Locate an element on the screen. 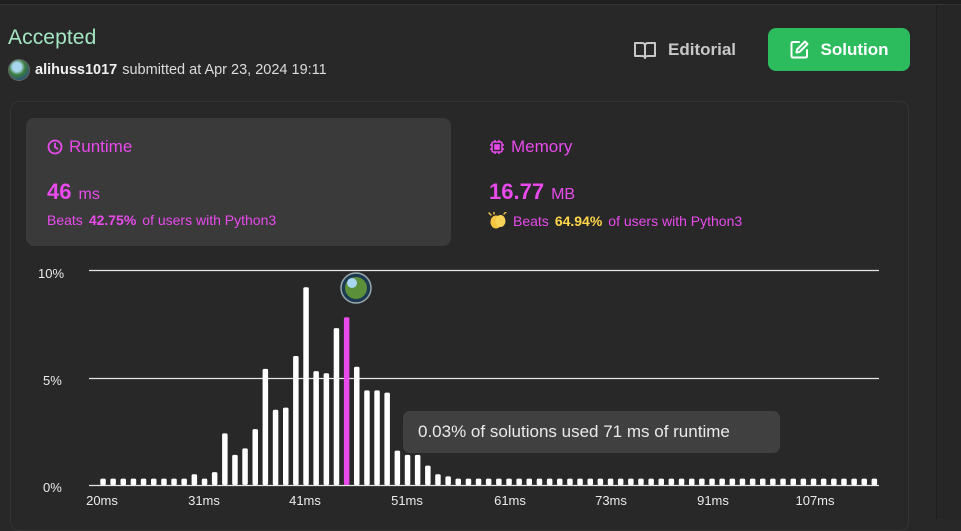 Image resolution: width=961 pixels, height=531 pixels. runtime-title-label: Runtime is located at coordinates (101, 146).